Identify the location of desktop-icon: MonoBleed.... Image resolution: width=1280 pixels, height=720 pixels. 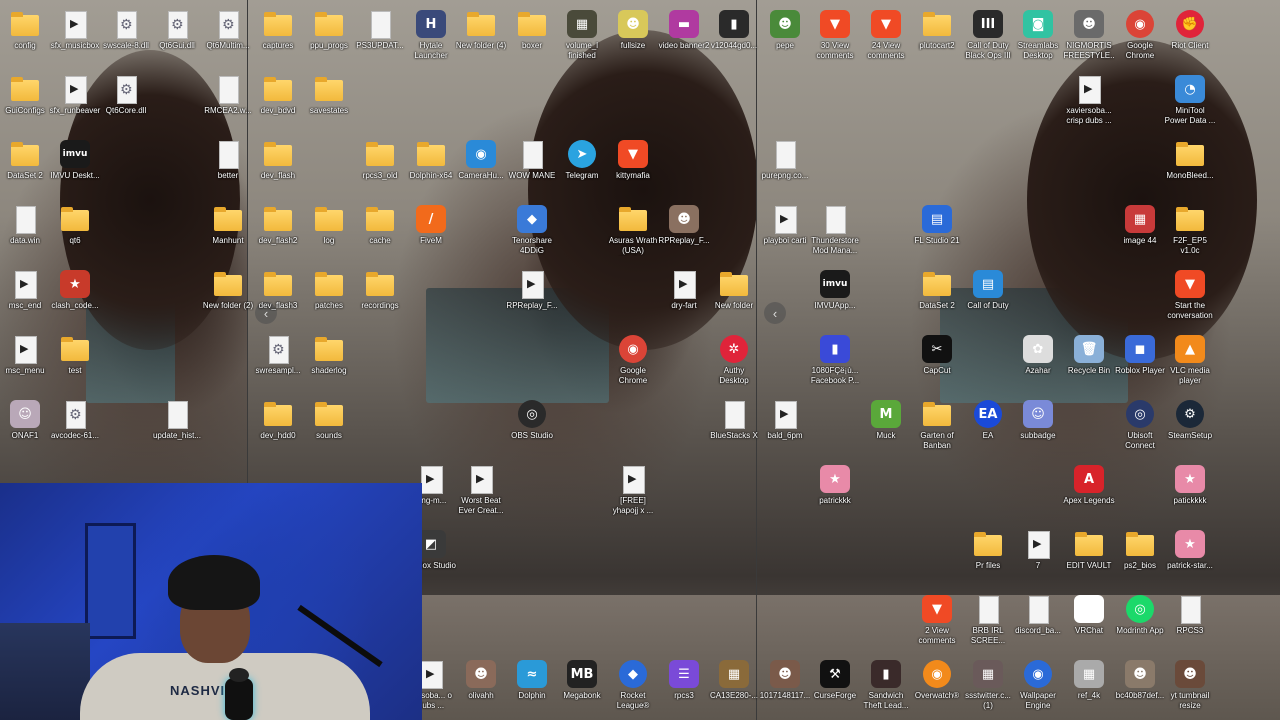
(1190, 160).